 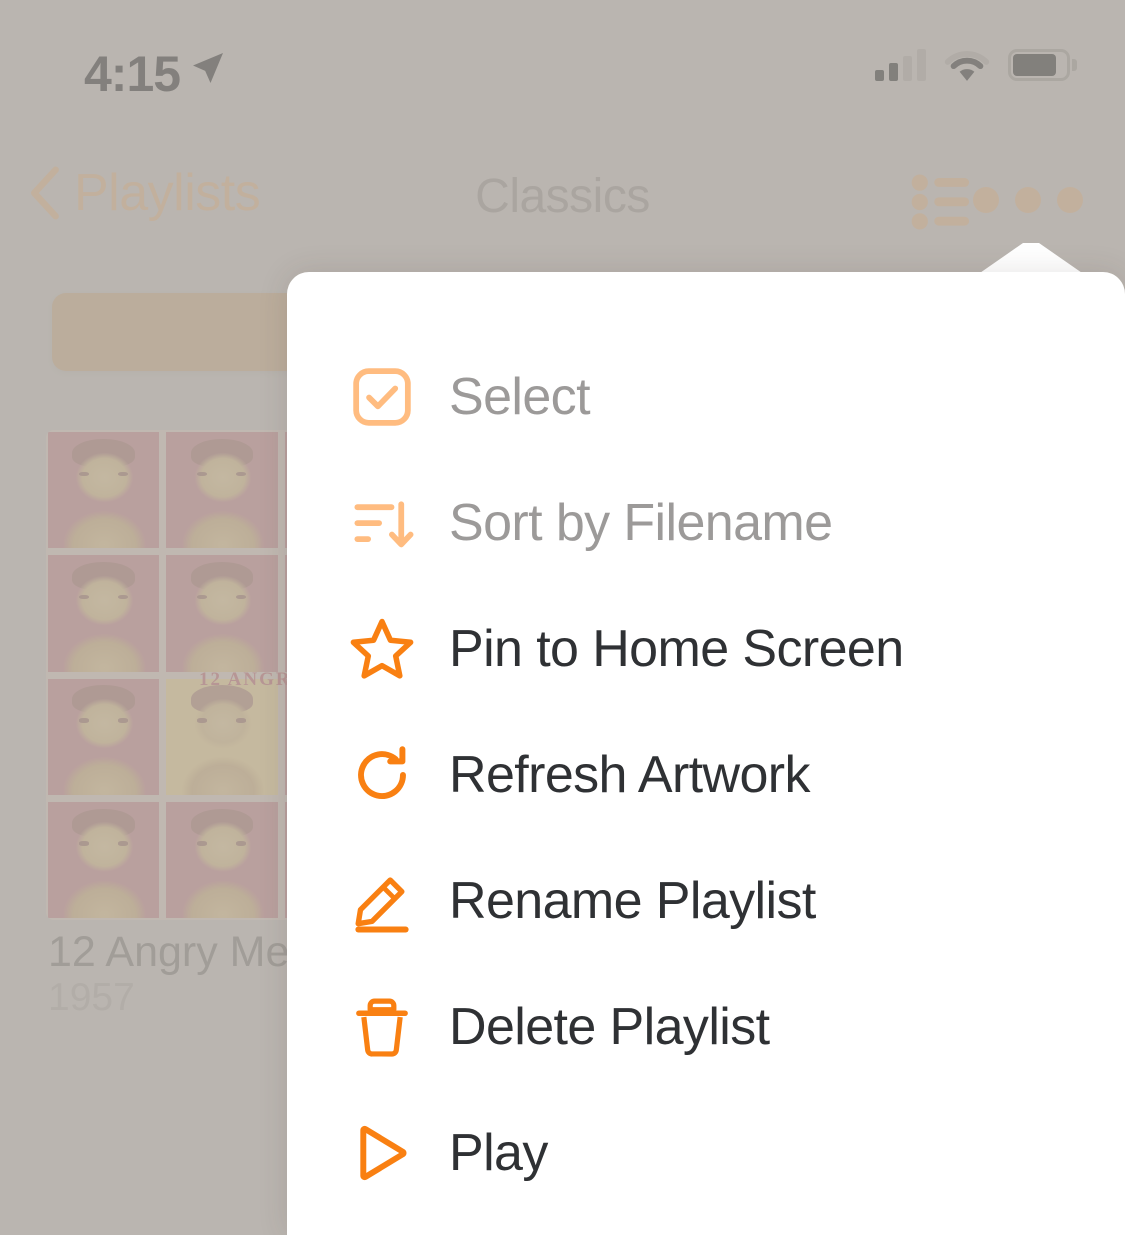 I want to click on wifi-icon, so click(x=967, y=66).